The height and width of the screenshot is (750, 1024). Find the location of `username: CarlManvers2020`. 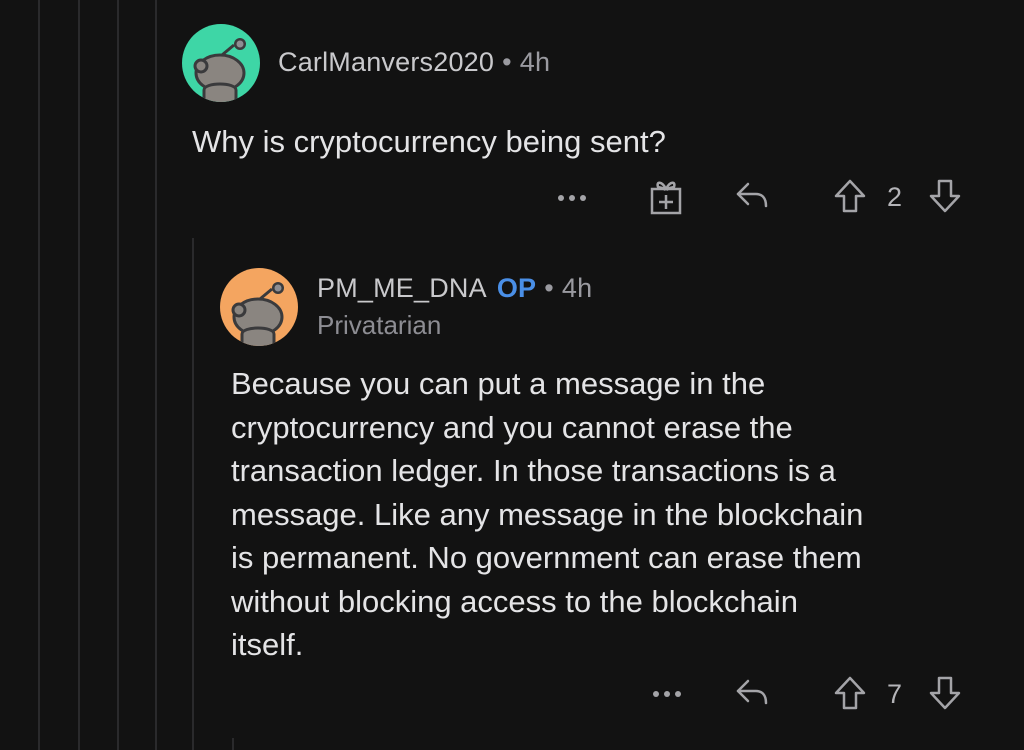

username: CarlManvers2020 is located at coordinates (386, 62).